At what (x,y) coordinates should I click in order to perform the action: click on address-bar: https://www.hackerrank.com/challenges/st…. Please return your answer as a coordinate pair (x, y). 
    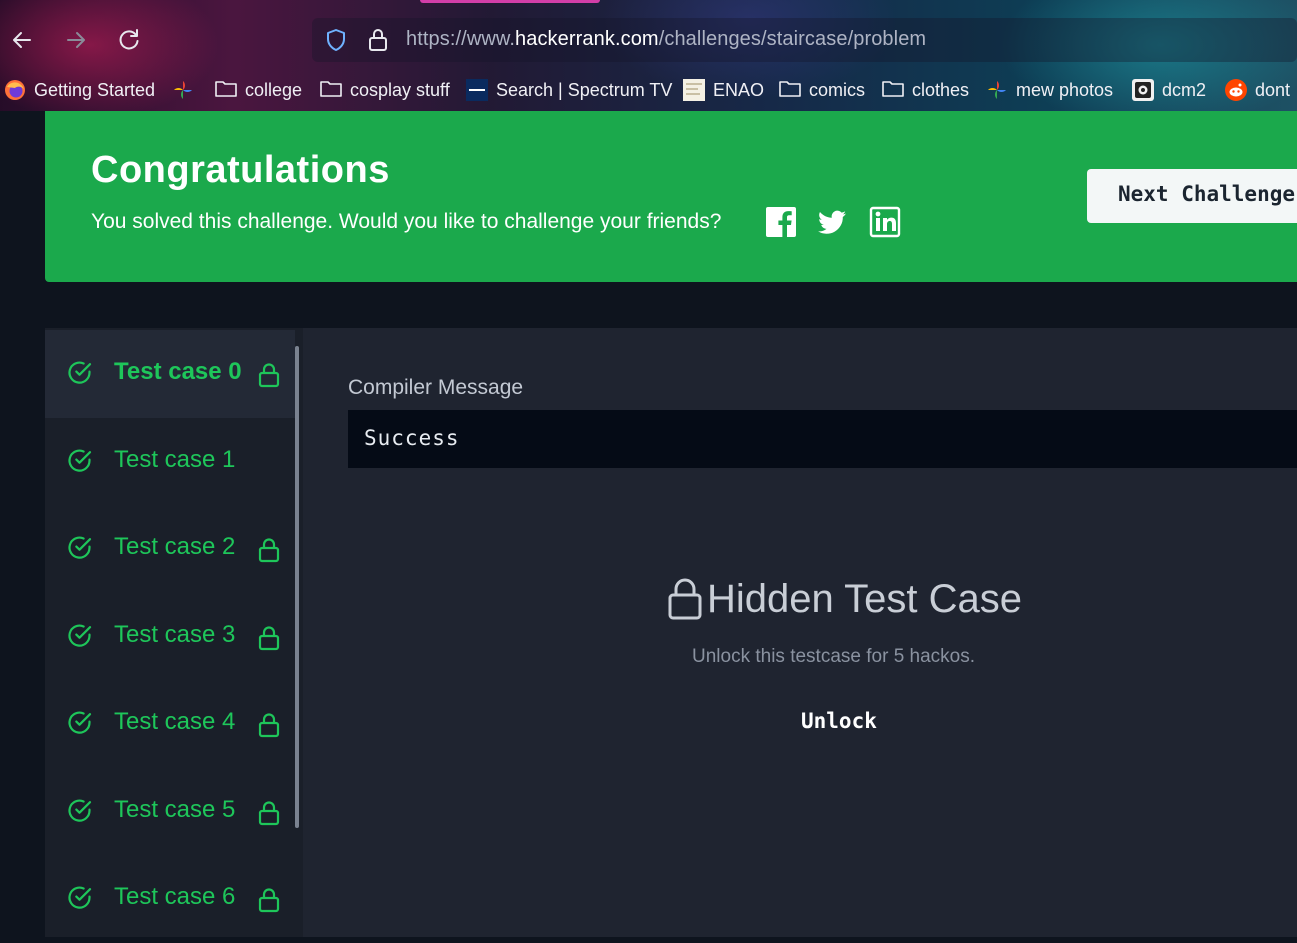
    Looking at the image, I should click on (804, 40).